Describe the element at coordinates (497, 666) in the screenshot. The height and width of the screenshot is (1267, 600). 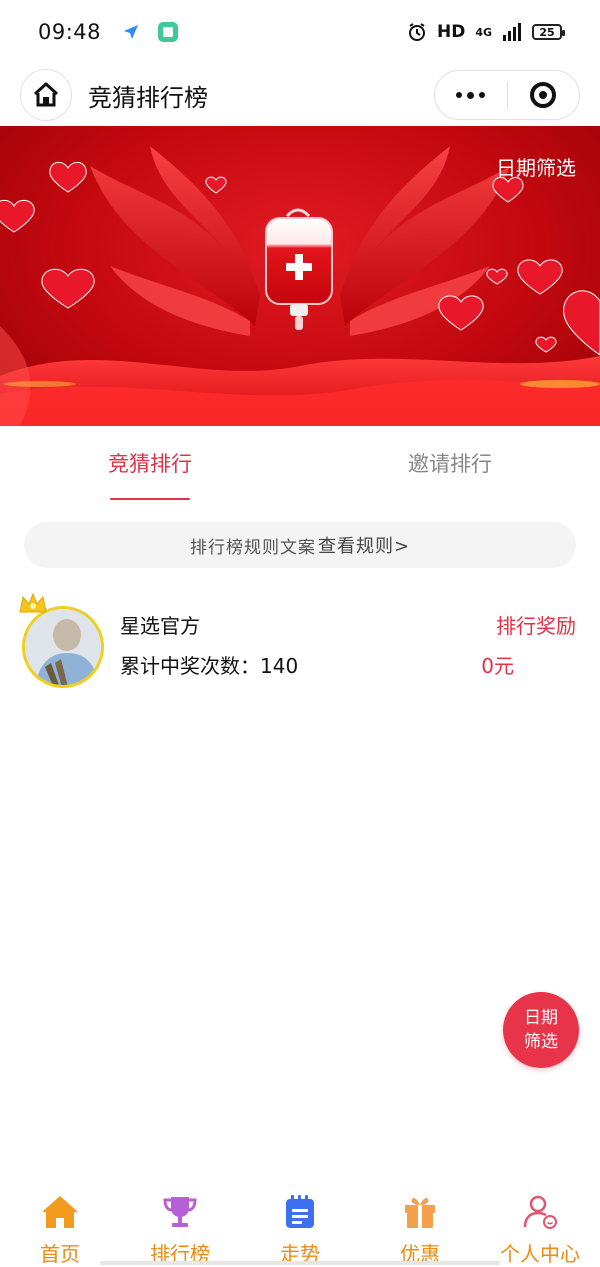
I see `reward-value: 0元` at that location.